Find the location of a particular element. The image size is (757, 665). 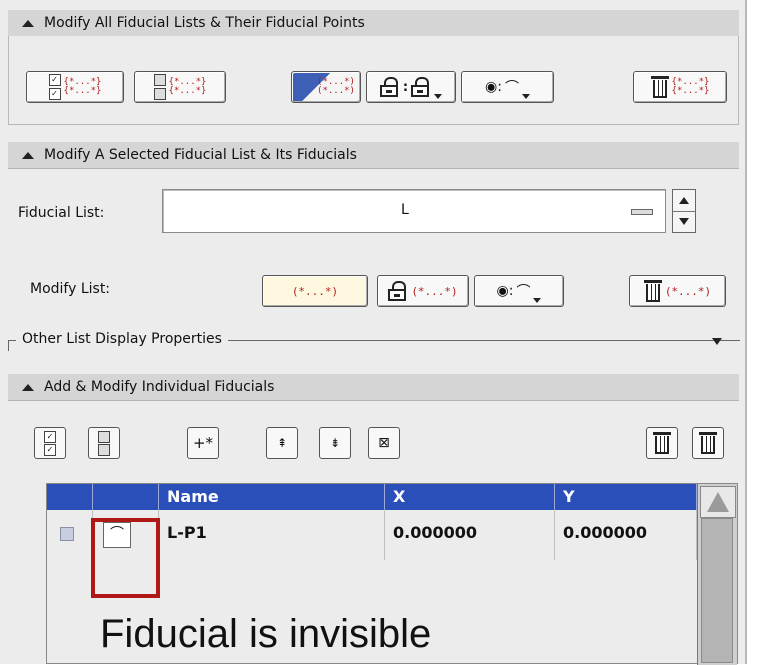

table-row-select-cell is located at coordinates (70, 535).